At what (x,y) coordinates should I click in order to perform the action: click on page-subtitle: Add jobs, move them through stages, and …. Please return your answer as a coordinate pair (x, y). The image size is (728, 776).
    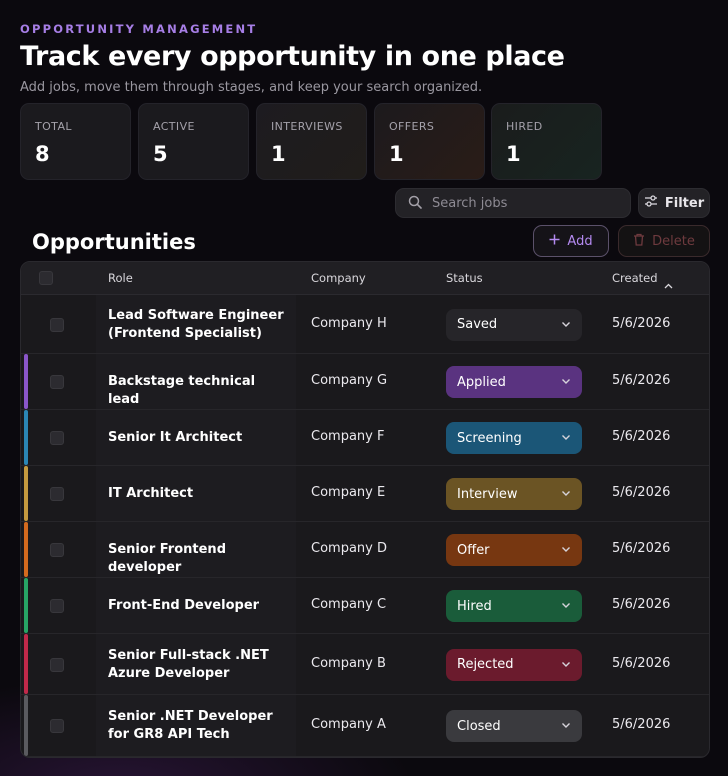
    Looking at the image, I should click on (251, 87).